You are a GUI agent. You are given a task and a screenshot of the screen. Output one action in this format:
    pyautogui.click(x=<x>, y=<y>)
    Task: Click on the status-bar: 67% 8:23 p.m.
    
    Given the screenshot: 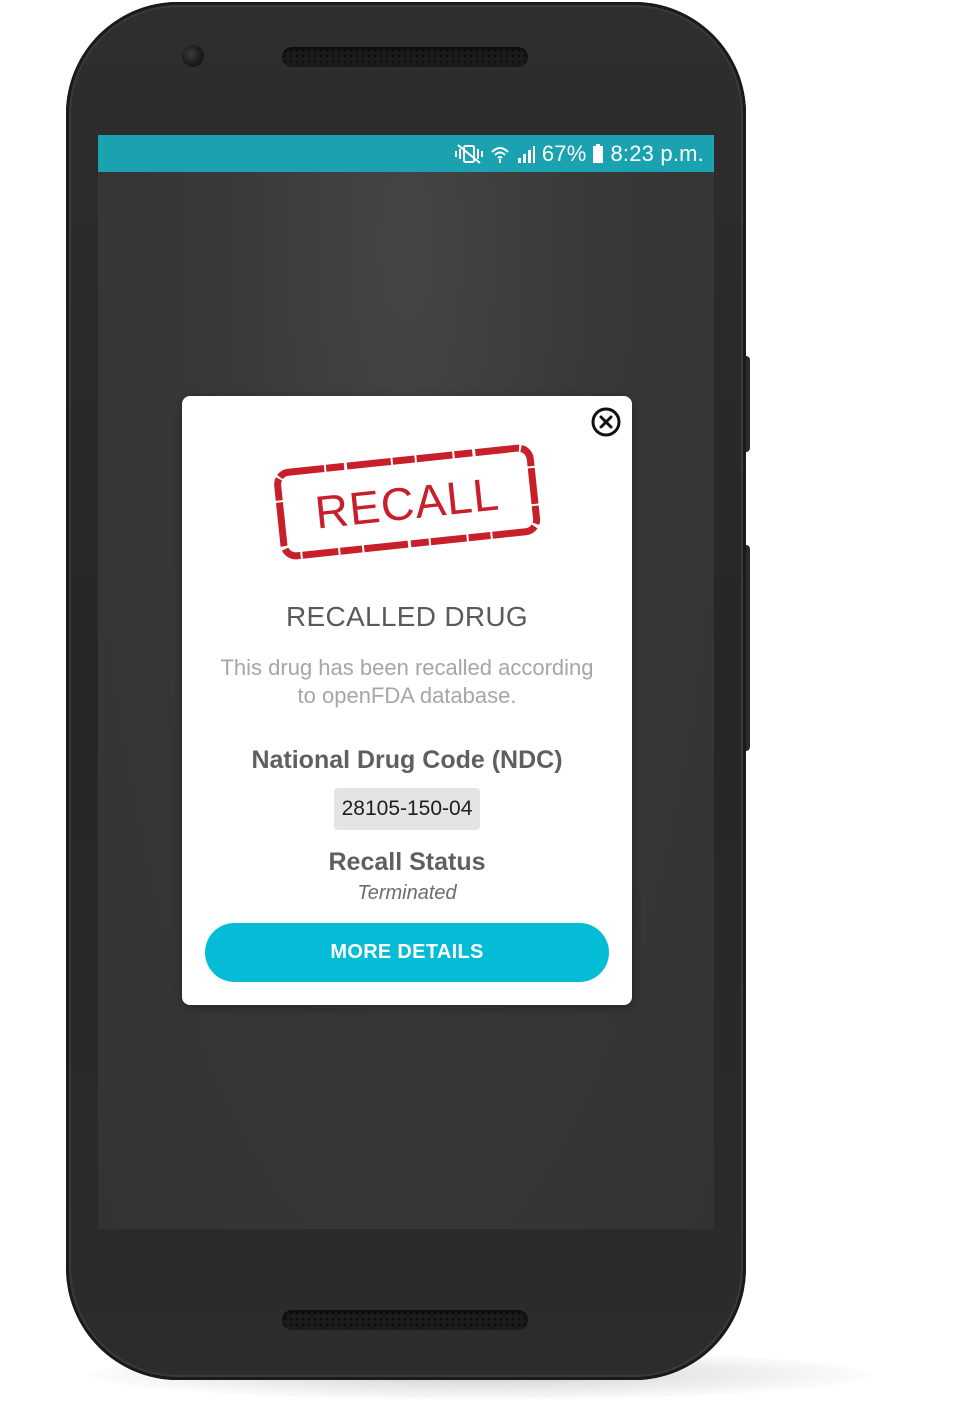 What is the action you would take?
    pyautogui.click(x=406, y=153)
    